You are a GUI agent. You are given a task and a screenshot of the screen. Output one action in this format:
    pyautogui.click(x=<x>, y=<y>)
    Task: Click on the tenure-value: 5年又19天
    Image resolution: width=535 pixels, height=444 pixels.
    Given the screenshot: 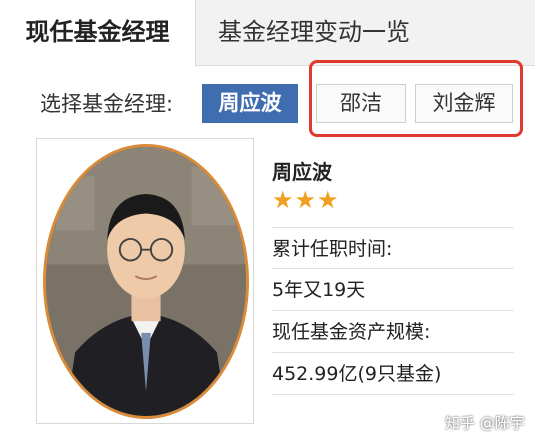 What is the action you would take?
    pyautogui.click(x=393, y=290)
    